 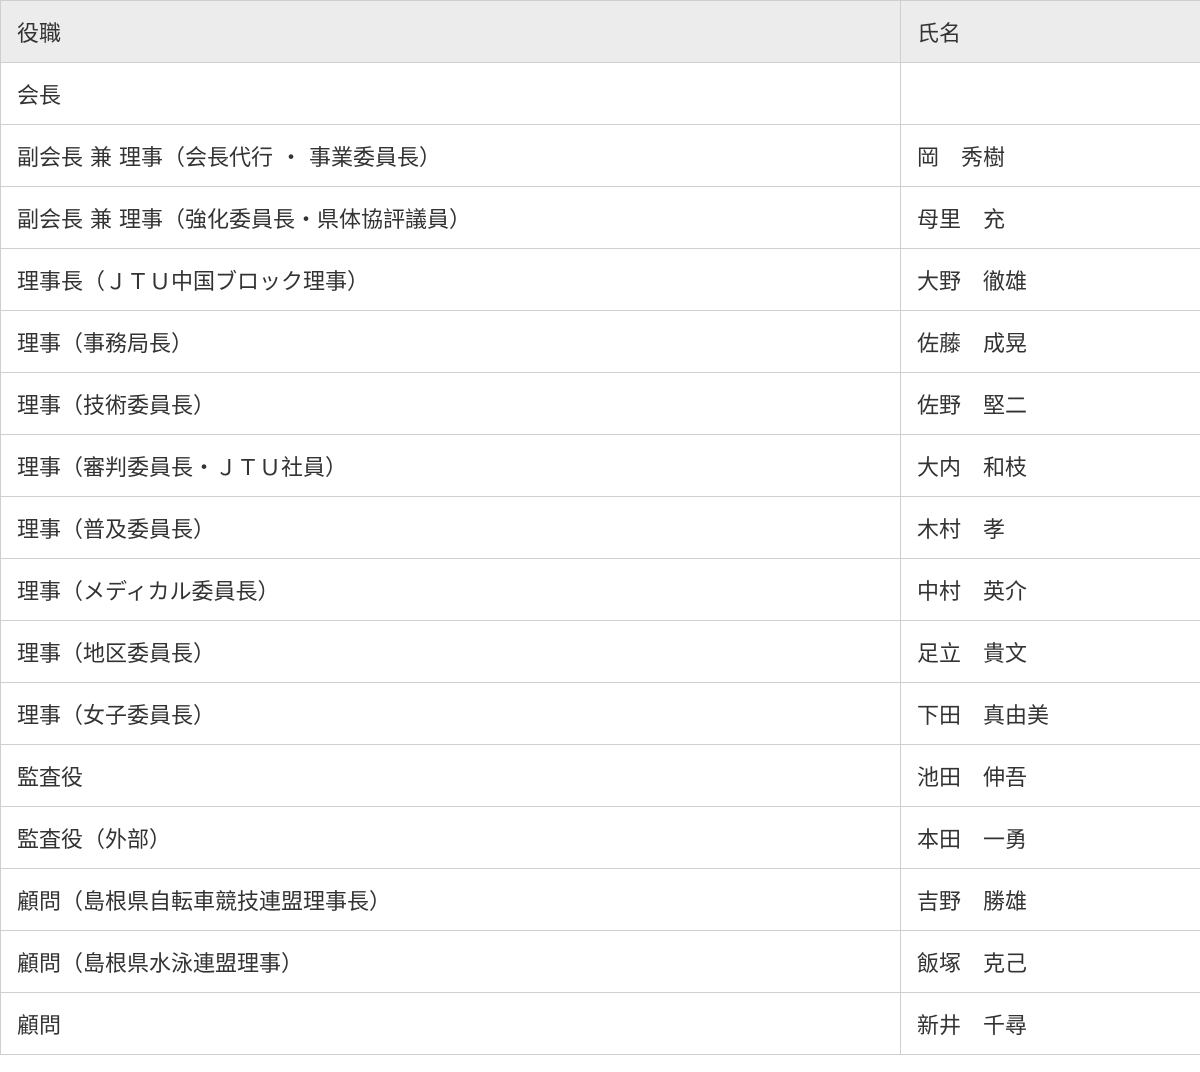 I want to click on role-cell: 理事（地区委員長）, so click(x=450, y=651).